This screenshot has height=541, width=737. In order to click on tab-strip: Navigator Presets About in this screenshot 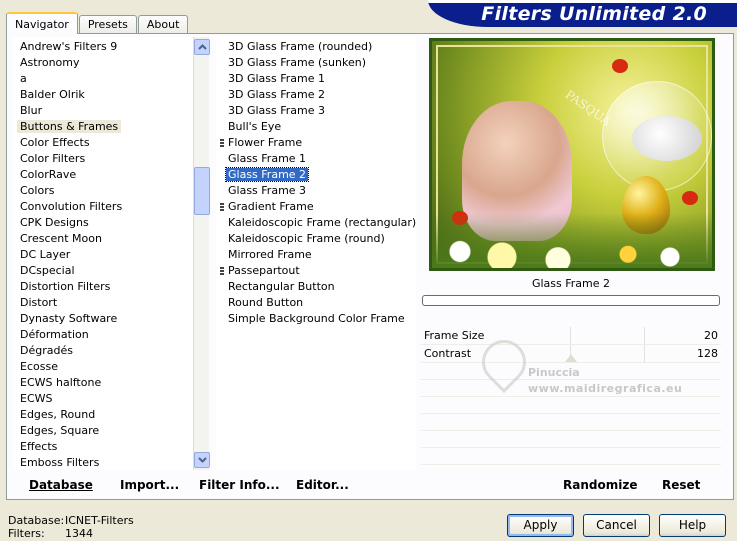, I will do `click(97, 23)`.